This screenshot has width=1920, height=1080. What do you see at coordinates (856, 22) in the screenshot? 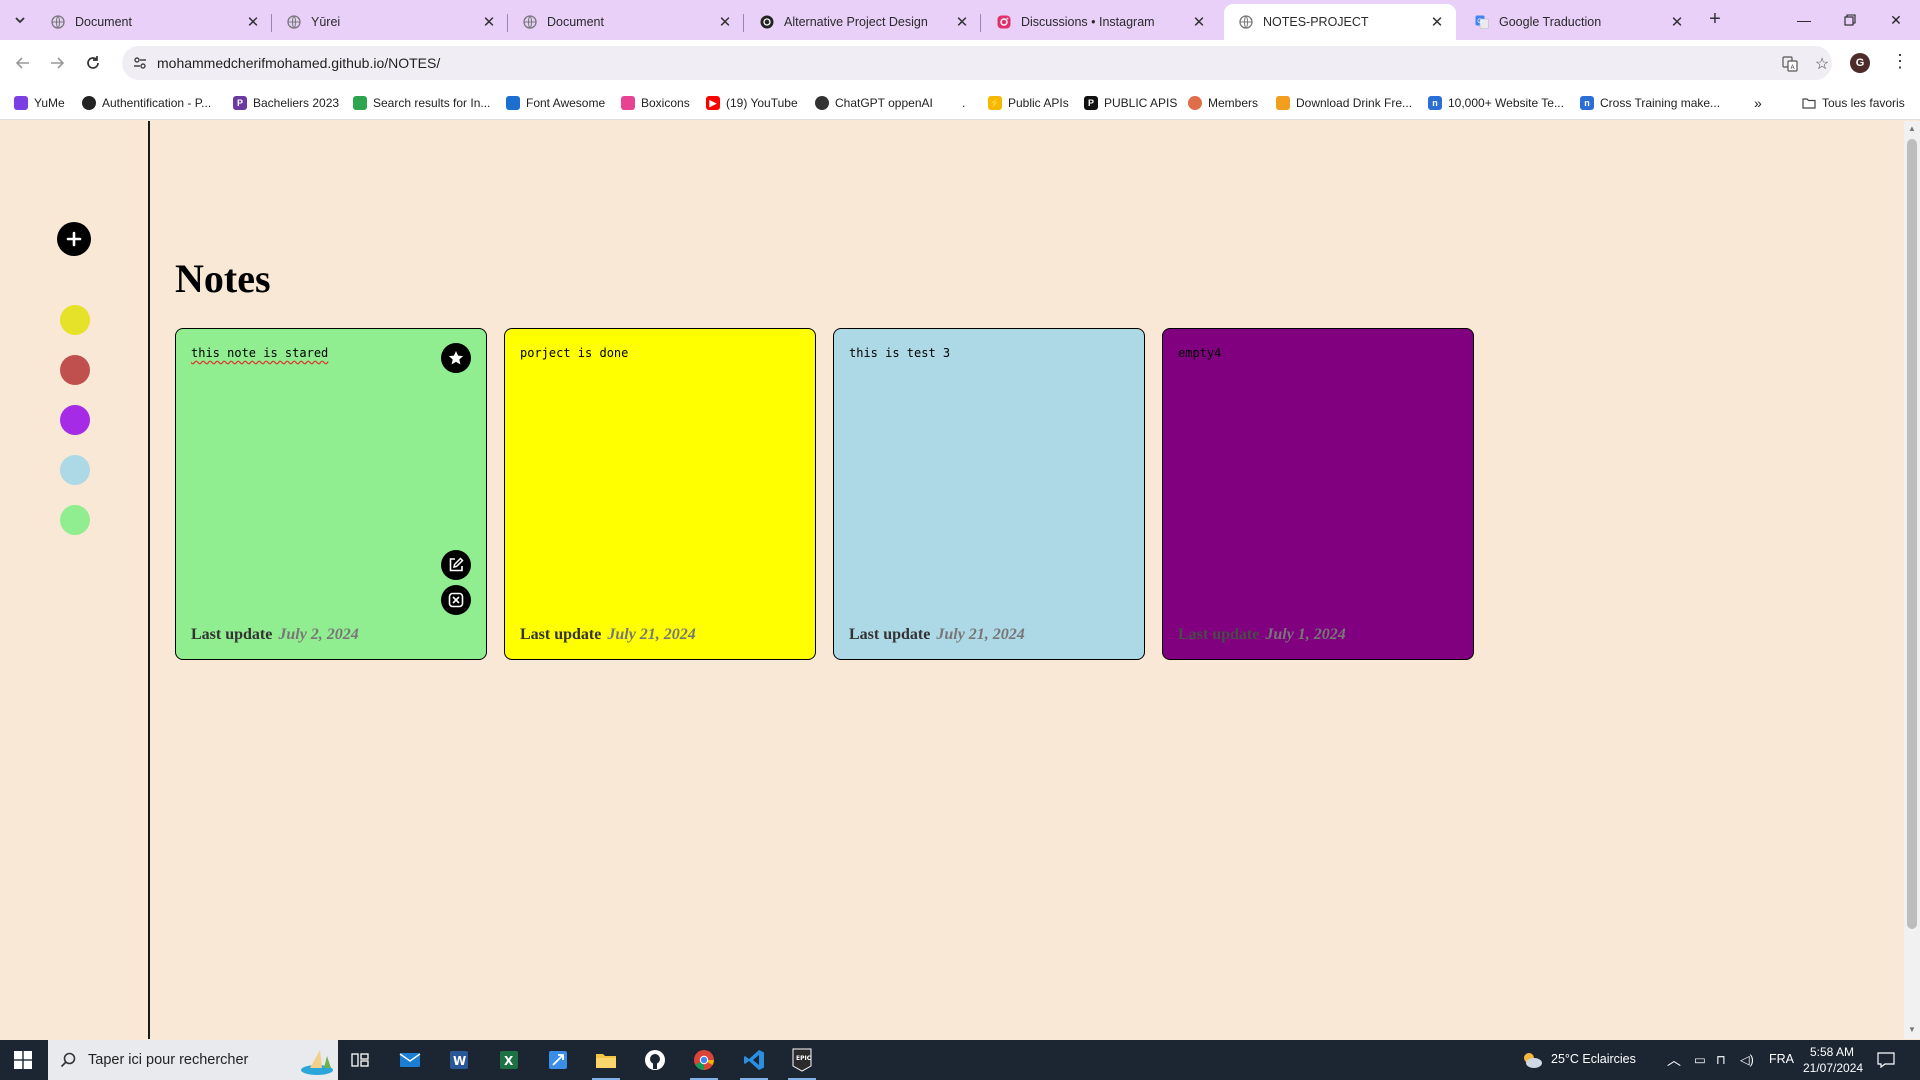
I see `tab-title: Alternative Project Design` at bounding box center [856, 22].